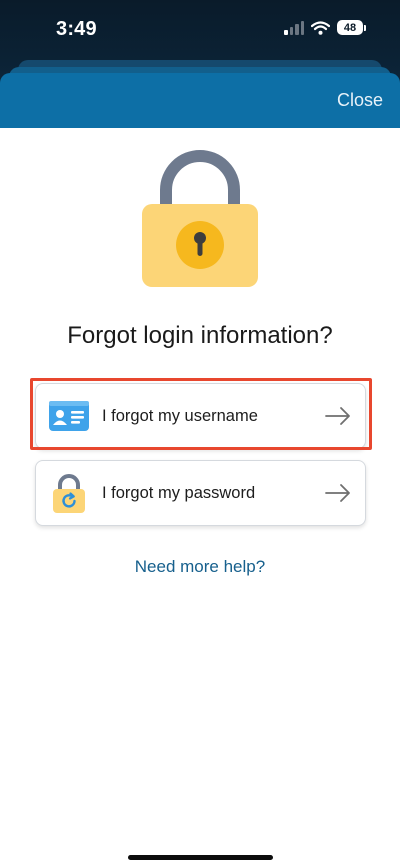 The height and width of the screenshot is (868, 400). I want to click on wifi-icon, so click(320, 27).